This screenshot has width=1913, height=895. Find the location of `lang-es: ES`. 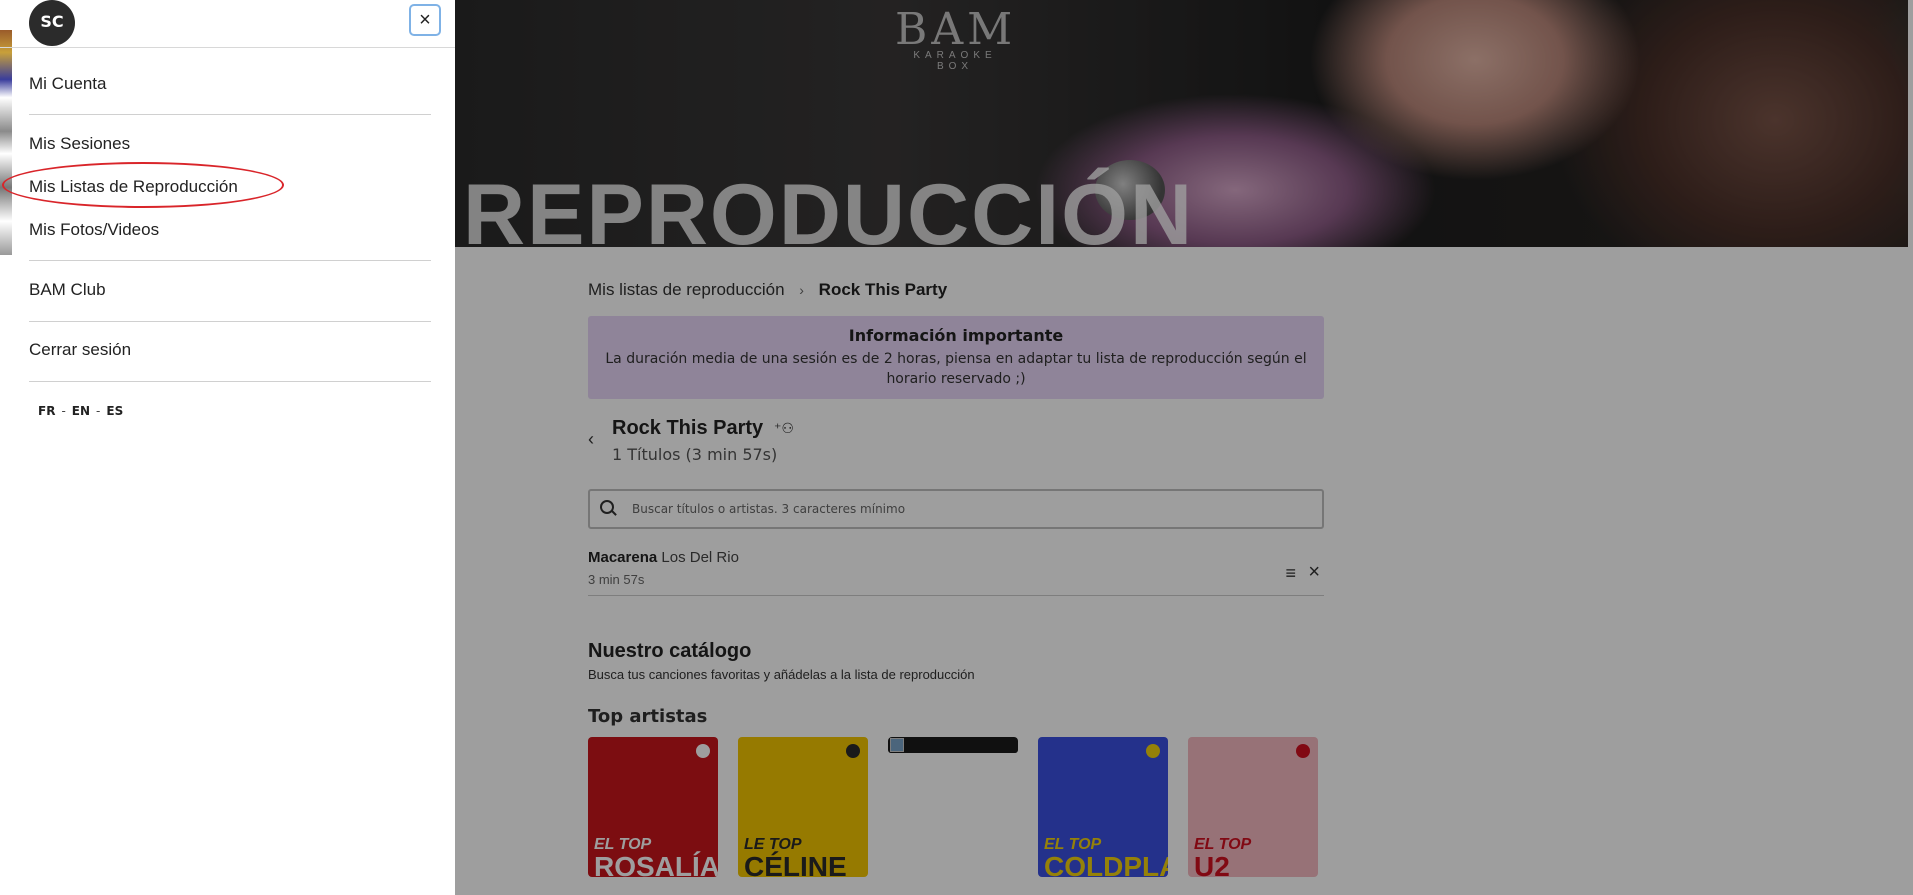

lang-es: ES is located at coordinates (114, 411).